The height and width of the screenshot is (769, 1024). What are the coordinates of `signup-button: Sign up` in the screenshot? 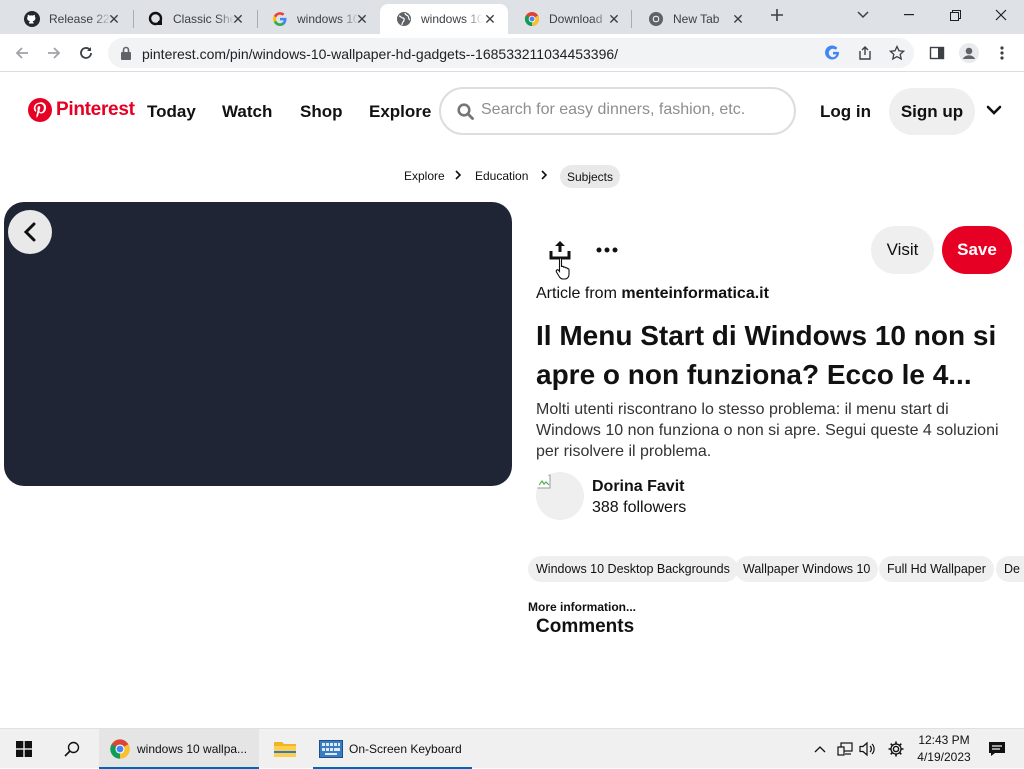 It's located at (932, 111).